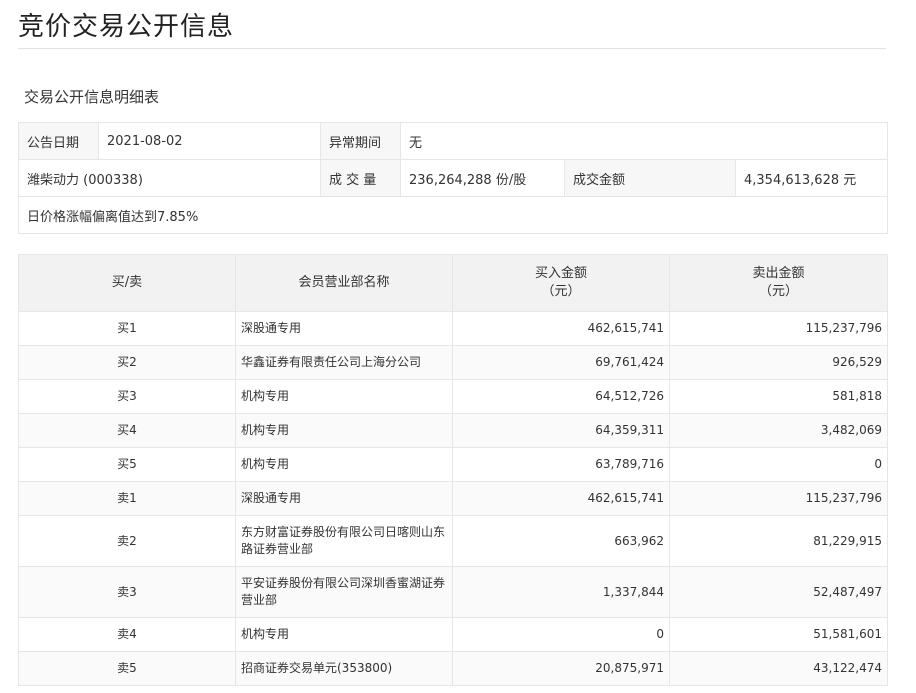 This screenshot has height=693, width=916. What do you see at coordinates (126, 27) in the screenshot?
I see `page-title: 竞价交易公开信息` at bounding box center [126, 27].